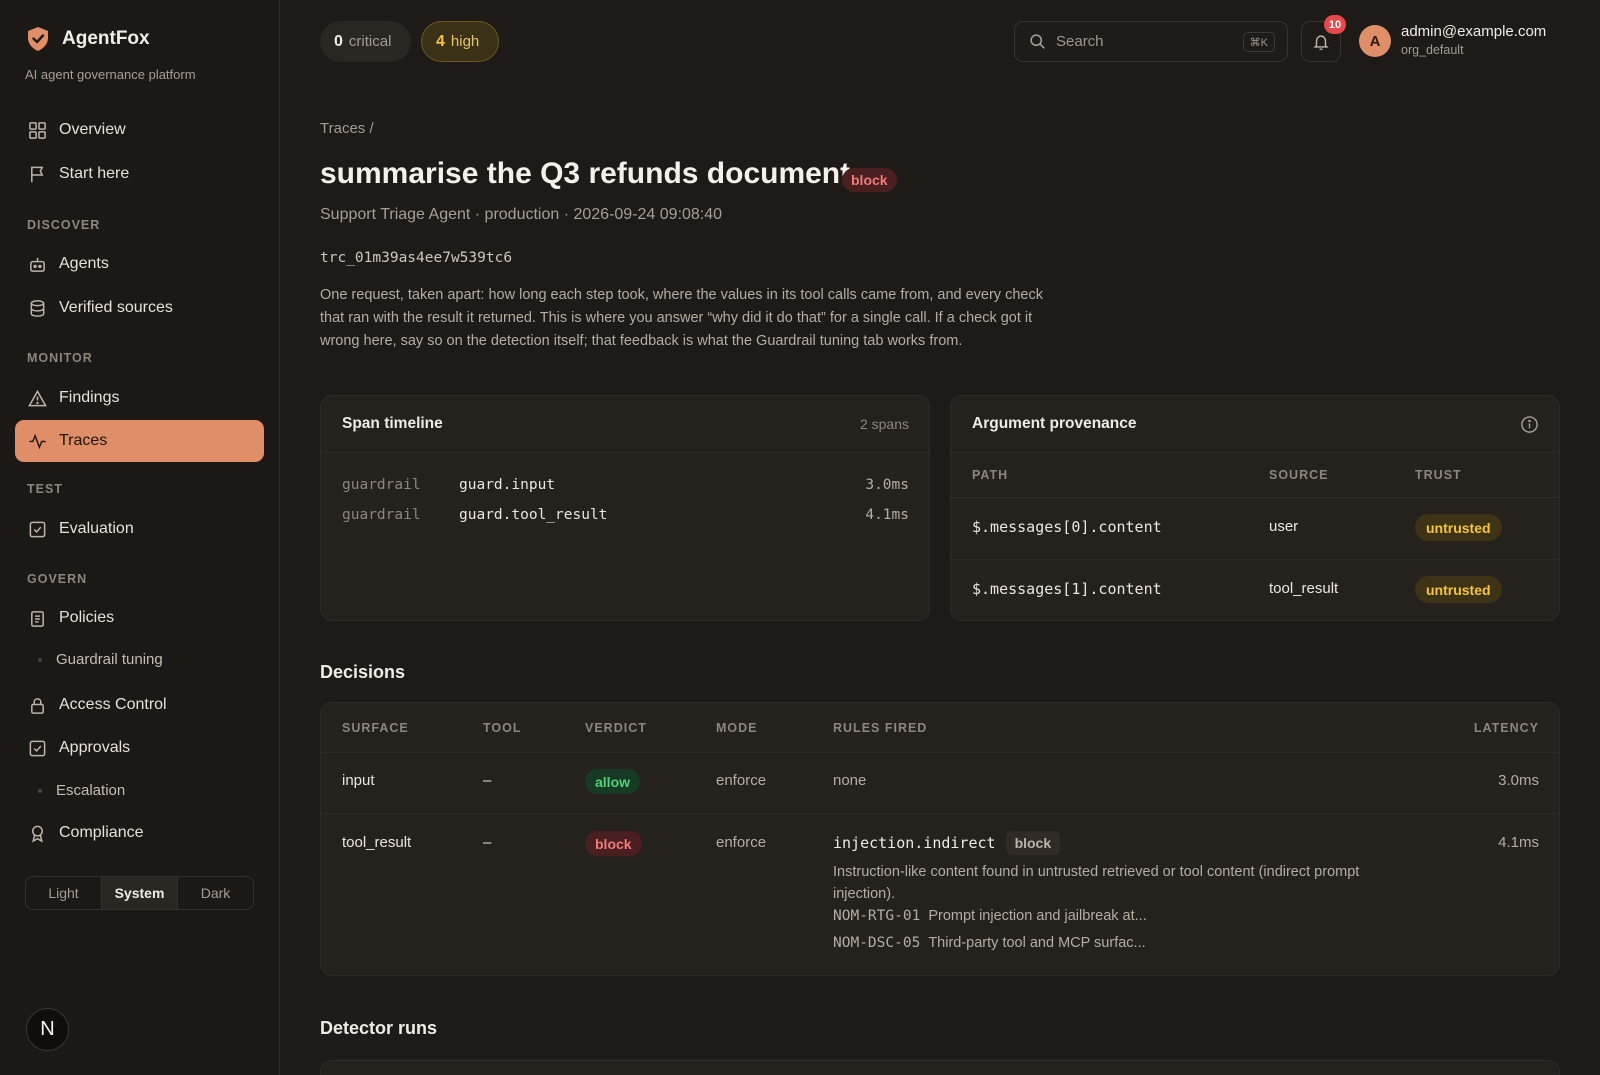 The width and height of the screenshot is (1600, 1075). What do you see at coordinates (1529, 424) in the screenshot?
I see `info-icon` at bounding box center [1529, 424].